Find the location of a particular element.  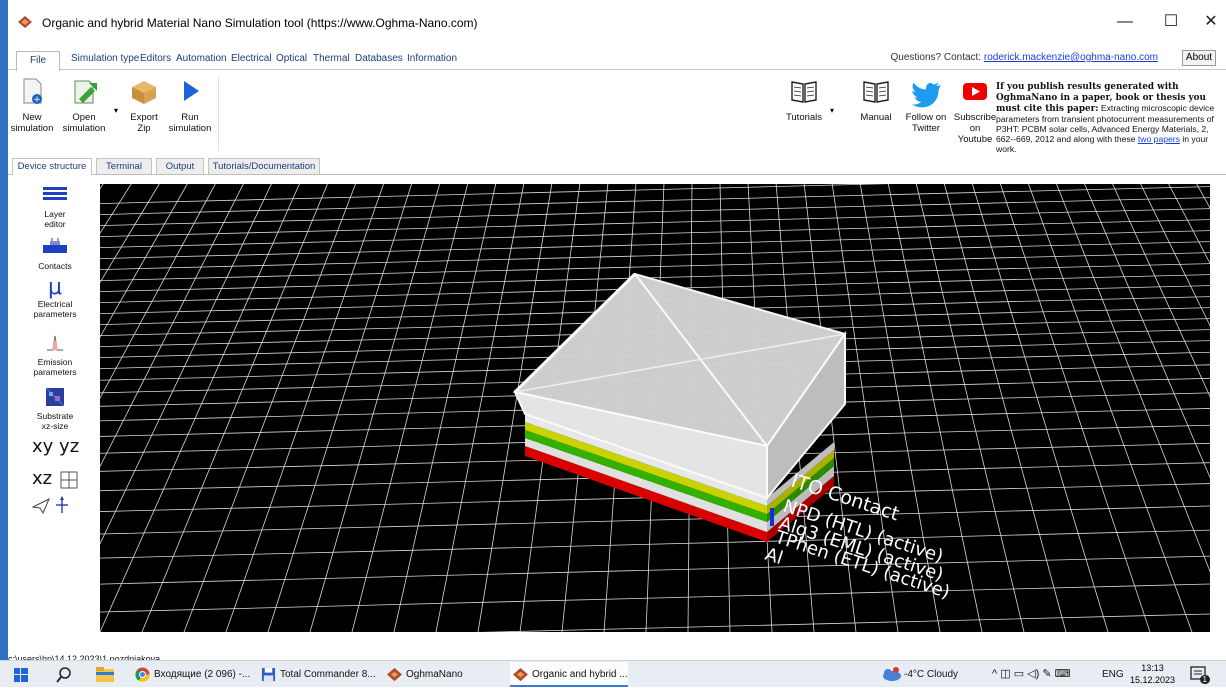

chrome-icon is located at coordinates (142, 674).